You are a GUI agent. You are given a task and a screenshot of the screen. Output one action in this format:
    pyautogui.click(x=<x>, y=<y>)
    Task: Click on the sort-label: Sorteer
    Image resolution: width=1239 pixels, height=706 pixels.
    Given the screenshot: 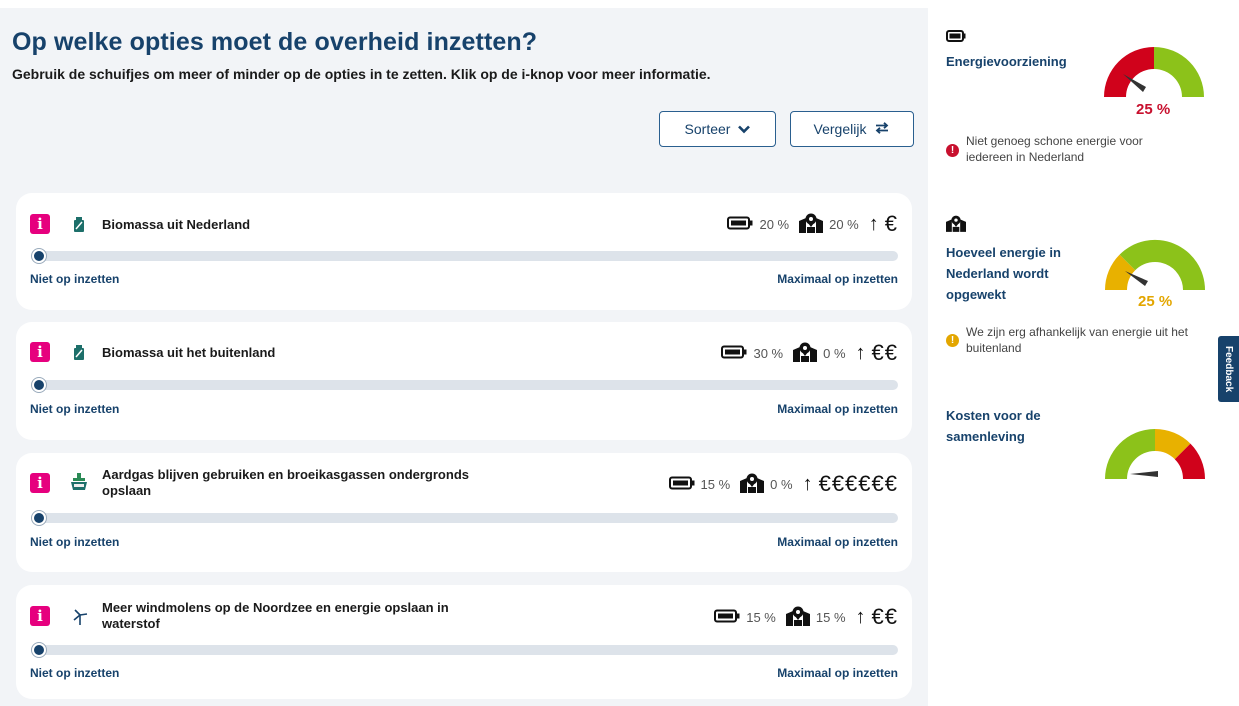 What is the action you would take?
    pyautogui.click(x=707, y=129)
    